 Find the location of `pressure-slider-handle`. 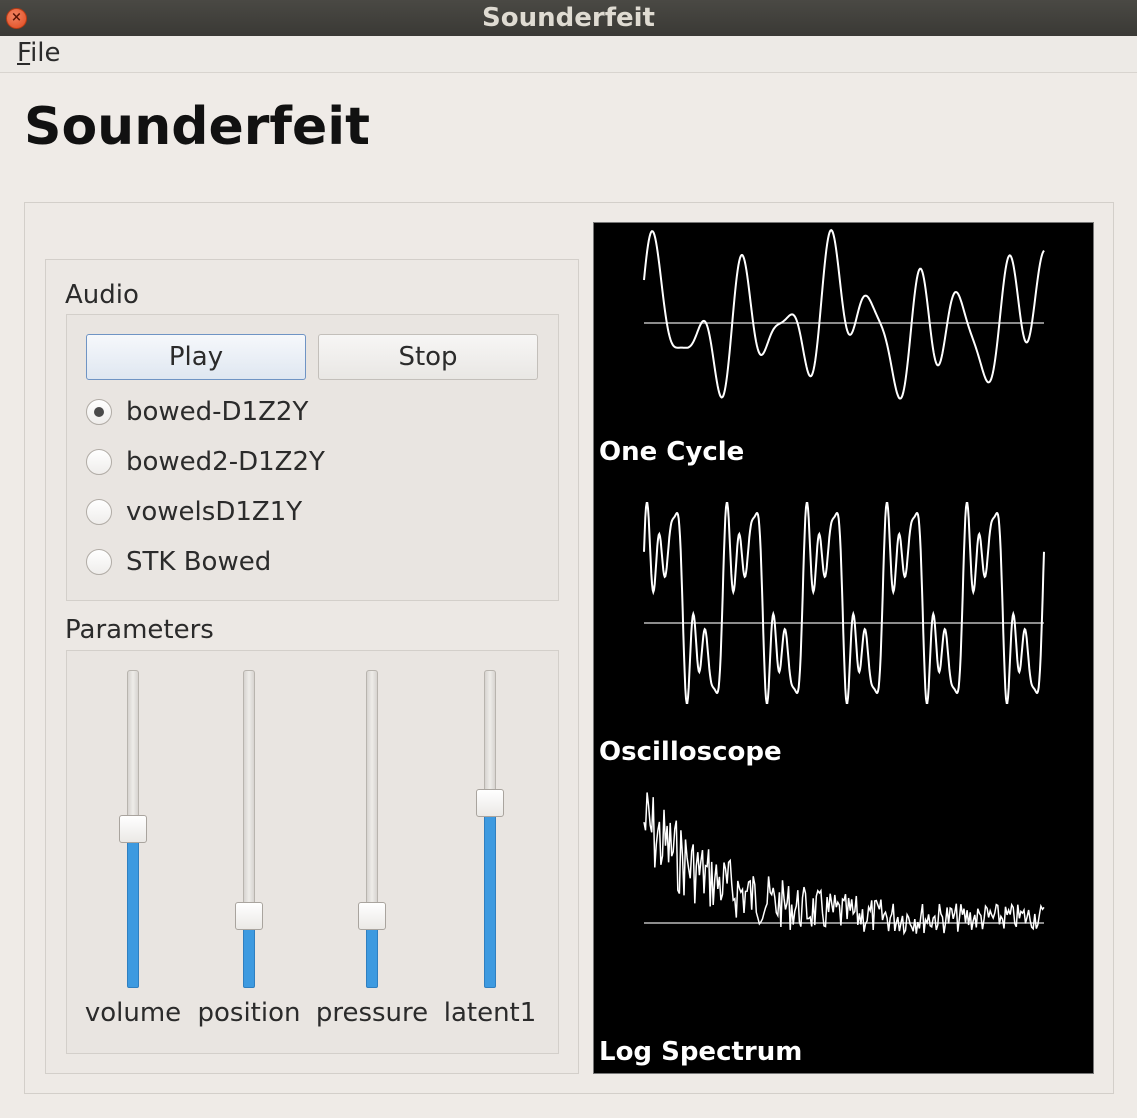

pressure-slider-handle is located at coordinates (372, 916).